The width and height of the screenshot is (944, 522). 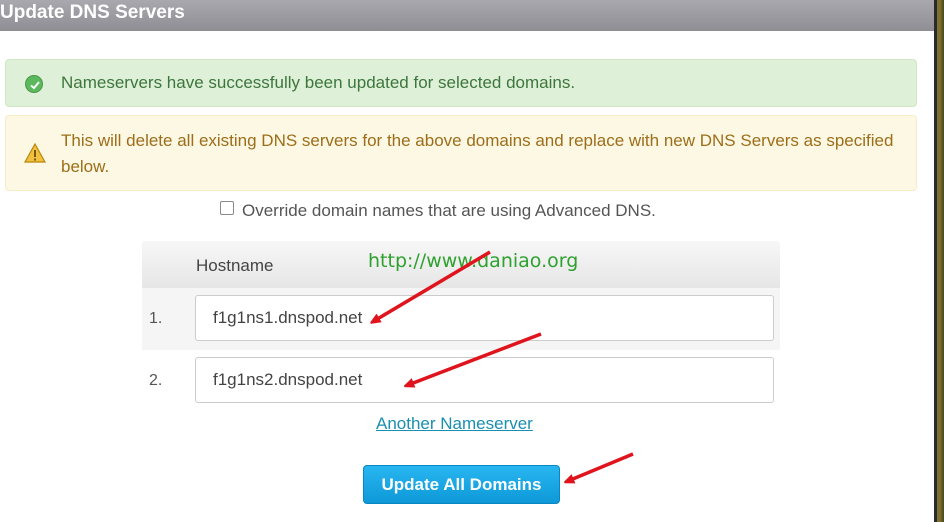 I want to click on arrow-annotation, so click(x=601, y=466).